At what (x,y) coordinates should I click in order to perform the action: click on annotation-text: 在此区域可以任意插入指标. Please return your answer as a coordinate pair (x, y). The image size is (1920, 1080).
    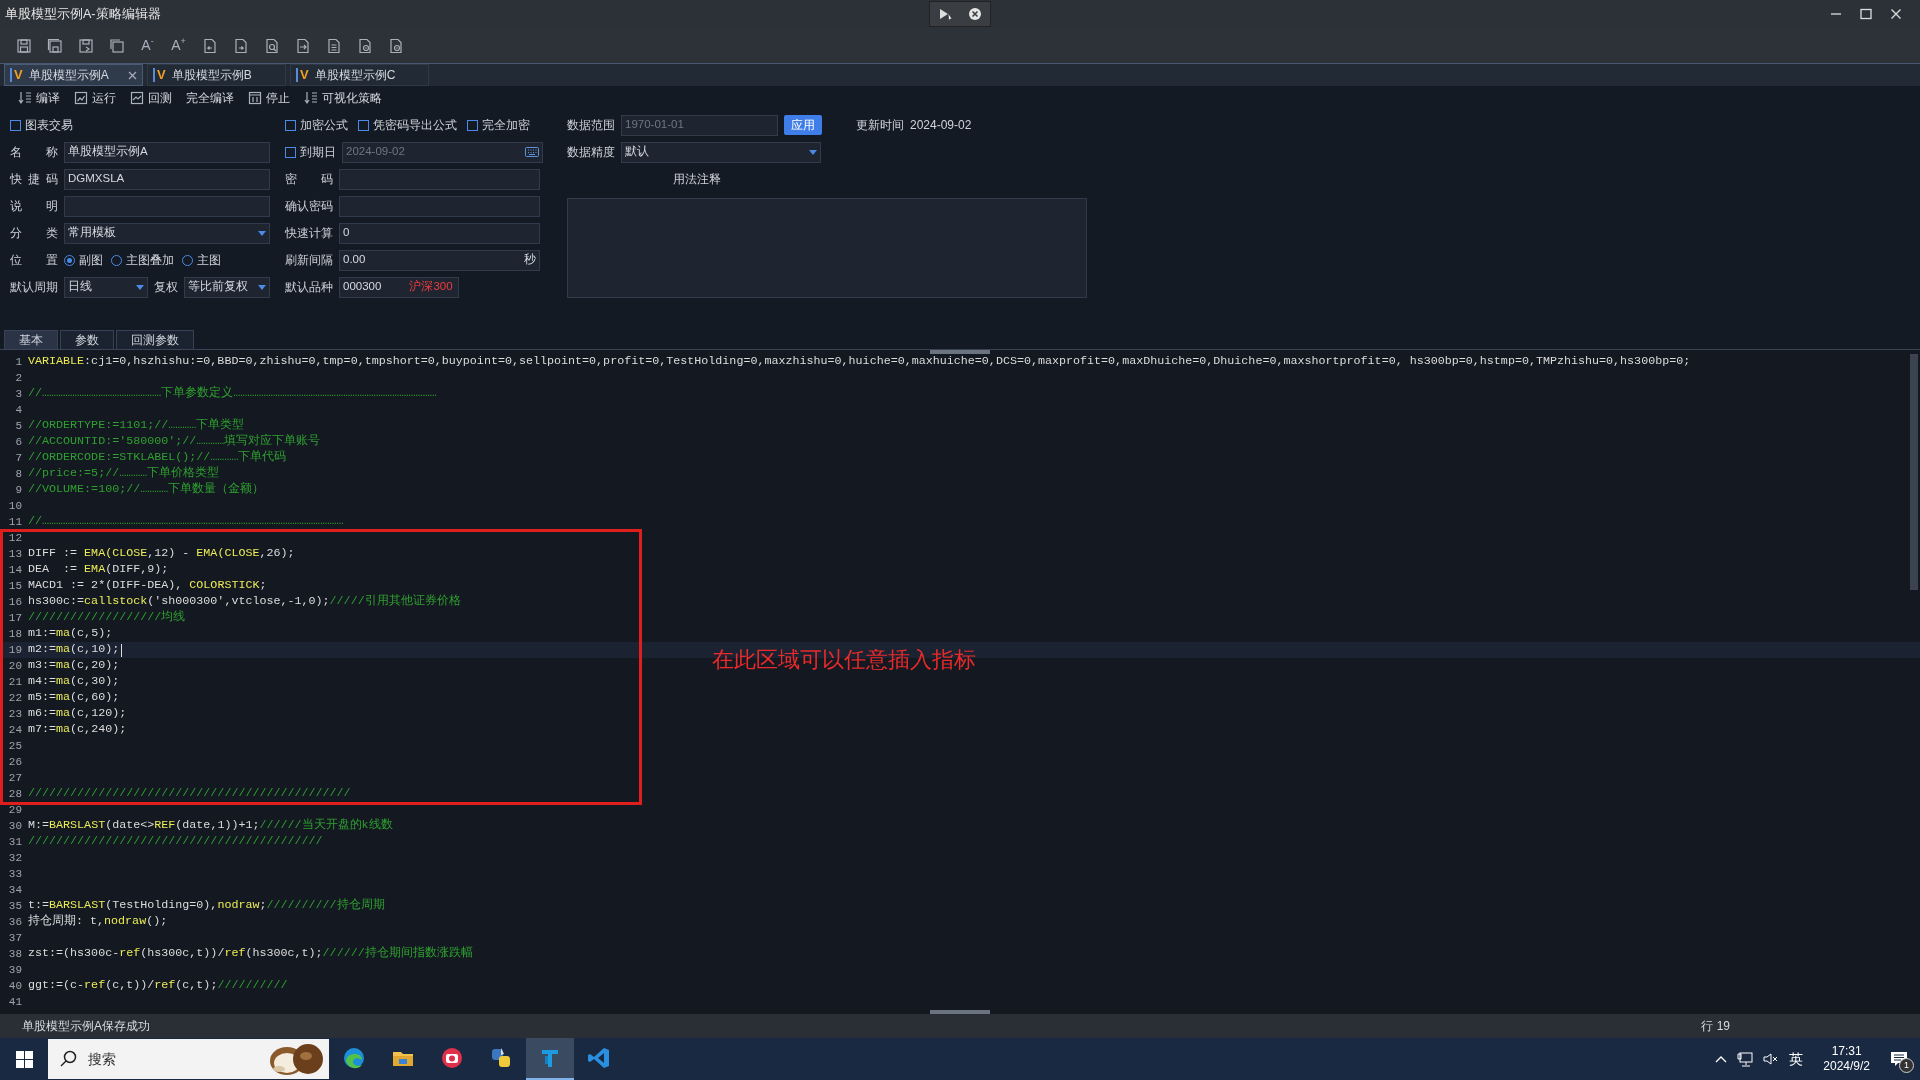
    Looking at the image, I should click on (844, 660).